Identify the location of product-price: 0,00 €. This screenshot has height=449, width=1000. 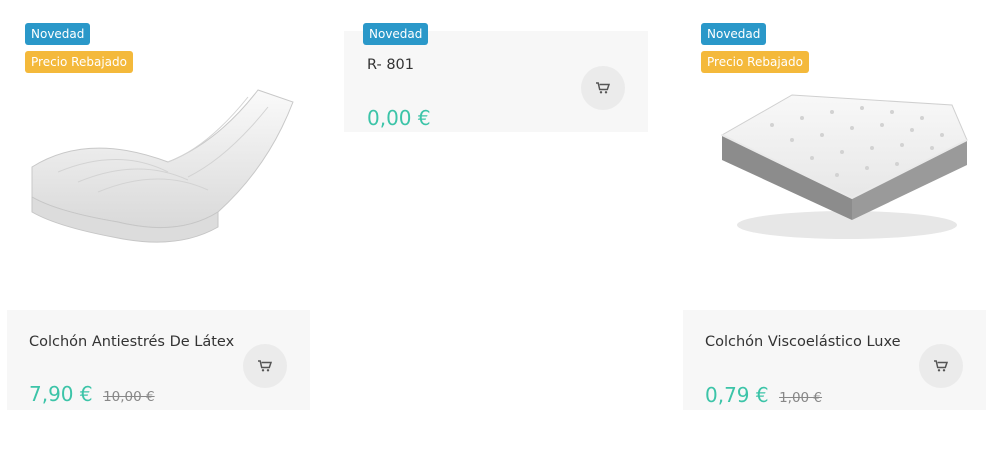
(399, 118).